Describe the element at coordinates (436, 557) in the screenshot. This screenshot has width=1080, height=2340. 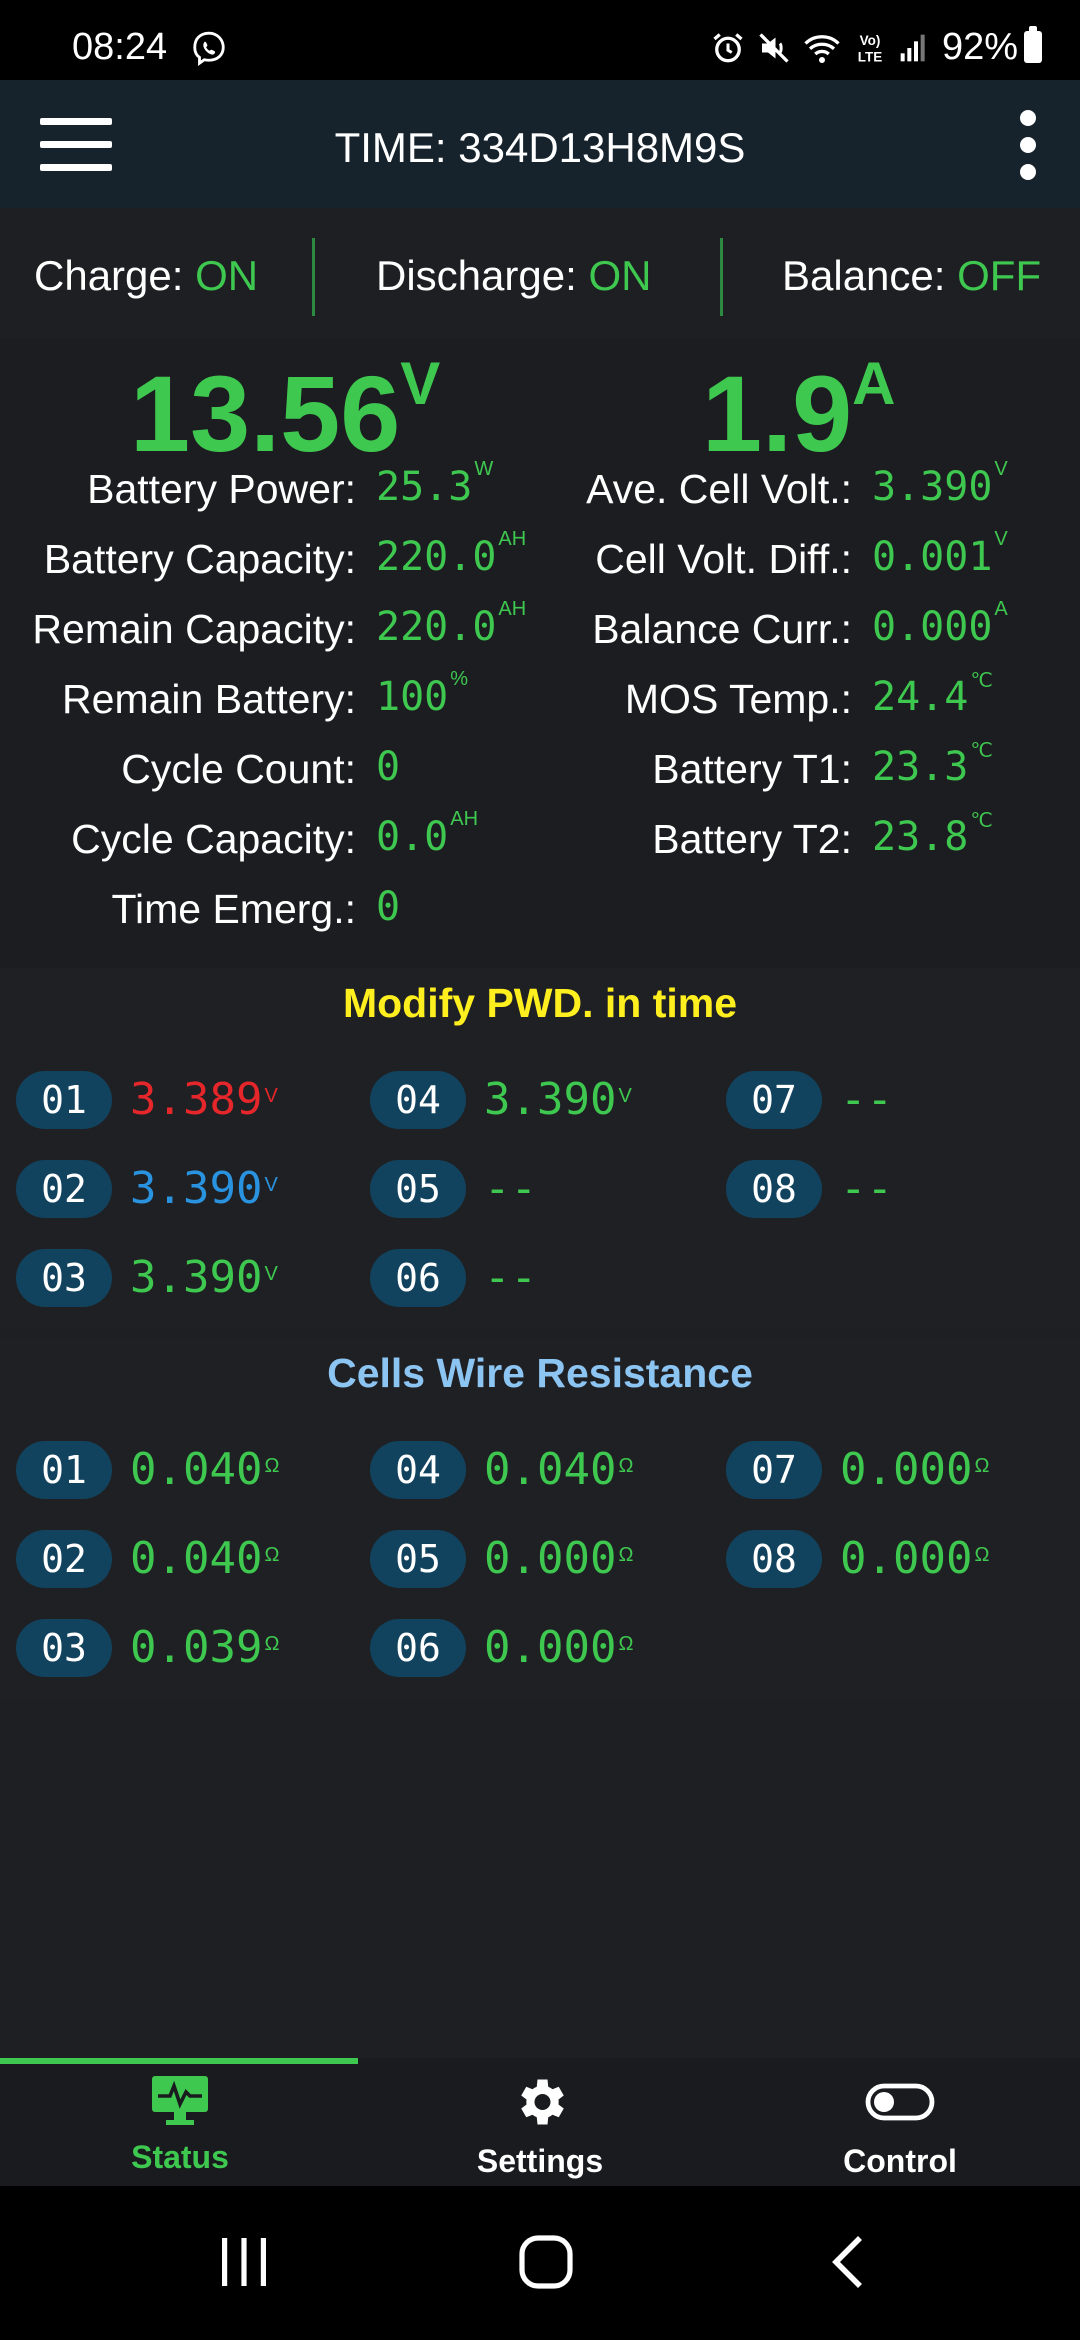
I see `stat-number: 220.0` at that location.